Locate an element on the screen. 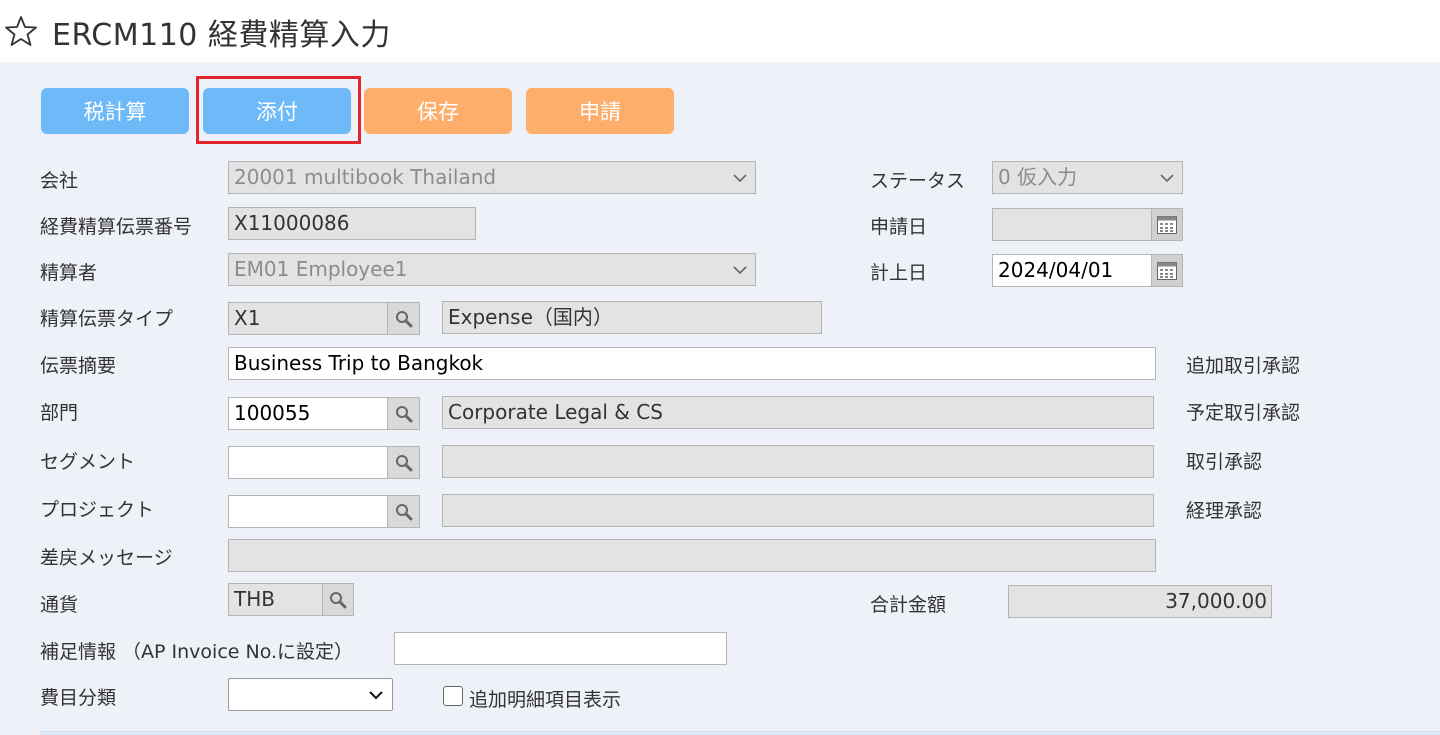  bottom-section-border is located at coordinates (740, 733).